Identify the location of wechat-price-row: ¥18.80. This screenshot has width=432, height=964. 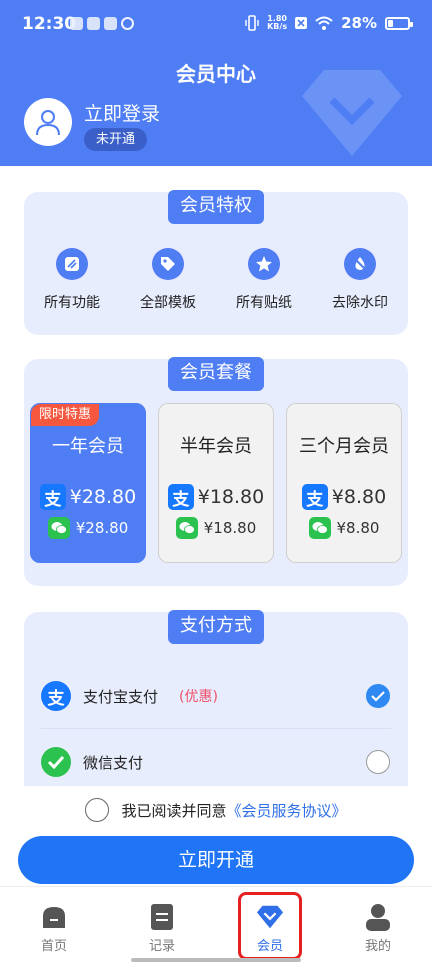
(216, 528).